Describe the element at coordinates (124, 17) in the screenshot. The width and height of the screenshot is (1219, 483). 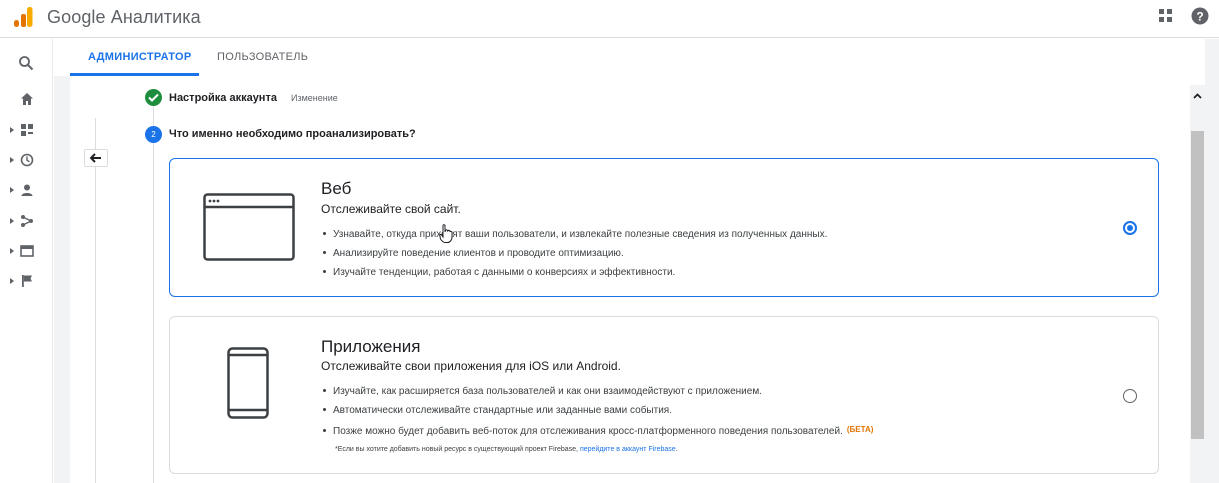
I see `app-title: Google Аналитика` at that location.